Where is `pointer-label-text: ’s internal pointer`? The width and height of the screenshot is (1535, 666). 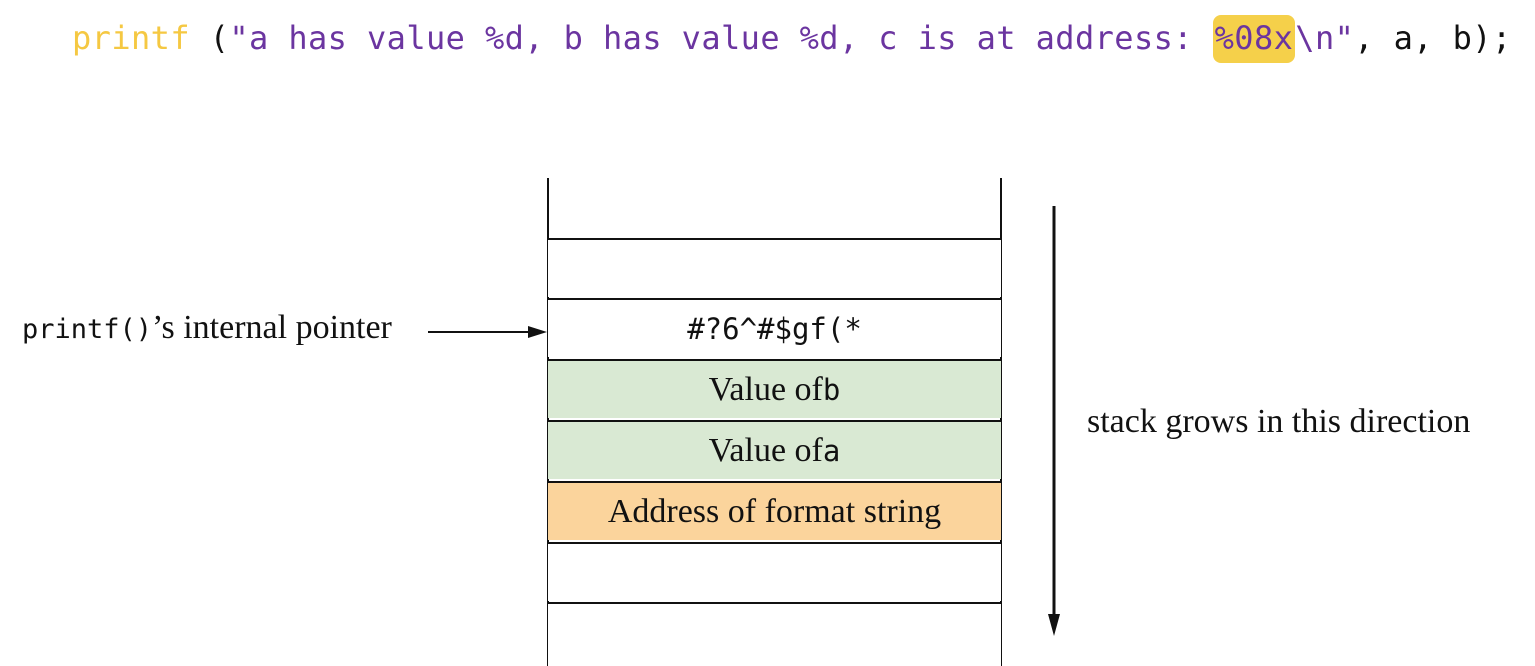
pointer-label-text: ’s internal pointer is located at coordinates (272, 327).